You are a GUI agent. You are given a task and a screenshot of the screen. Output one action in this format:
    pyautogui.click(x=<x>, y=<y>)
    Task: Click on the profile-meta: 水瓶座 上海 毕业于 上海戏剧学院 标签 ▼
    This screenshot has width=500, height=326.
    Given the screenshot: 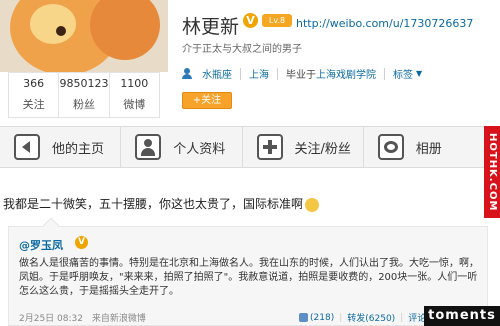 What is the action you would take?
    pyautogui.click(x=302, y=73)
    